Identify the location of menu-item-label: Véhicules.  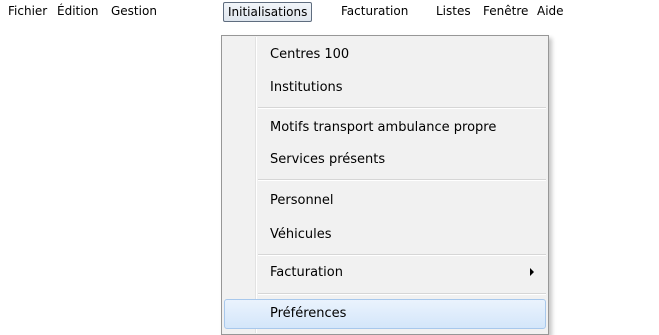
(301, 234).